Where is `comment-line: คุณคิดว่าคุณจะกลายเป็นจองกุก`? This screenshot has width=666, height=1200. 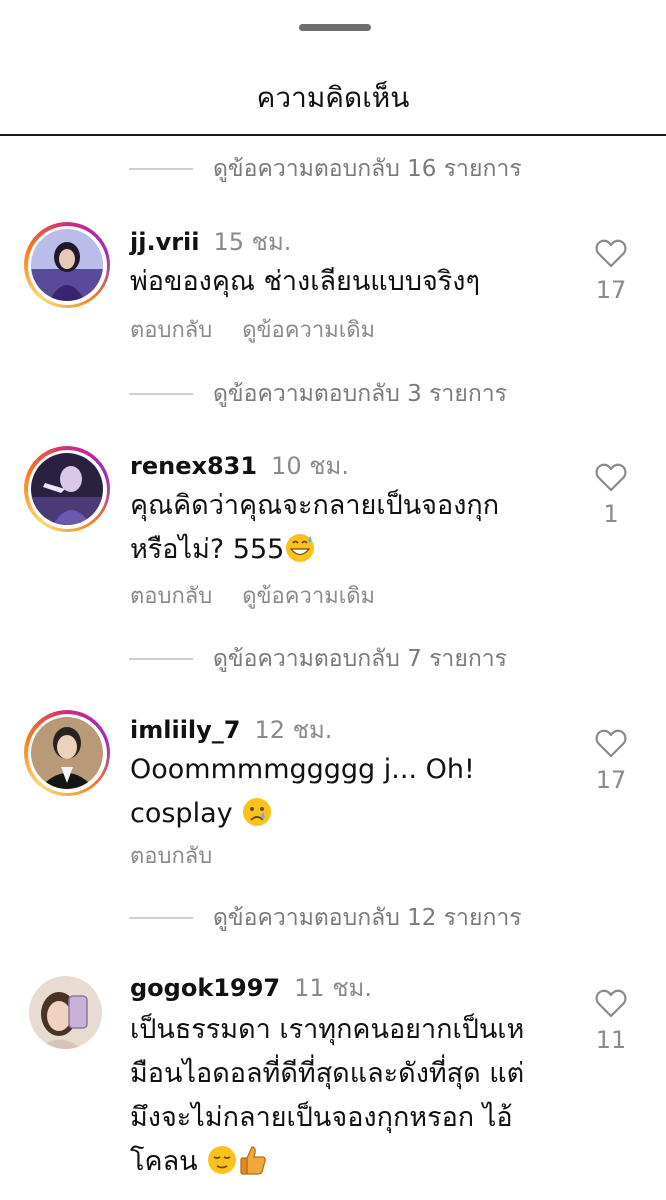
comment-line: คุณคิดว่าคุณจะกลายเป็นจองกุก is located at coordinates (315, 505).